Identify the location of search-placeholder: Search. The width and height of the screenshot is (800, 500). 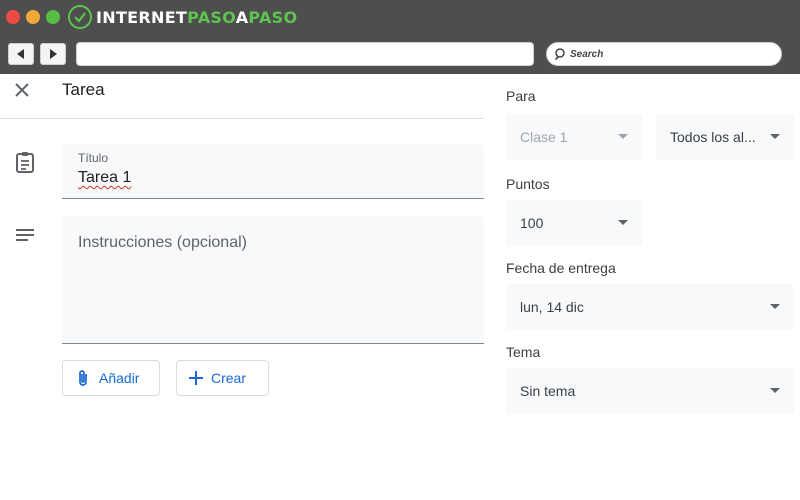
(587, 54).